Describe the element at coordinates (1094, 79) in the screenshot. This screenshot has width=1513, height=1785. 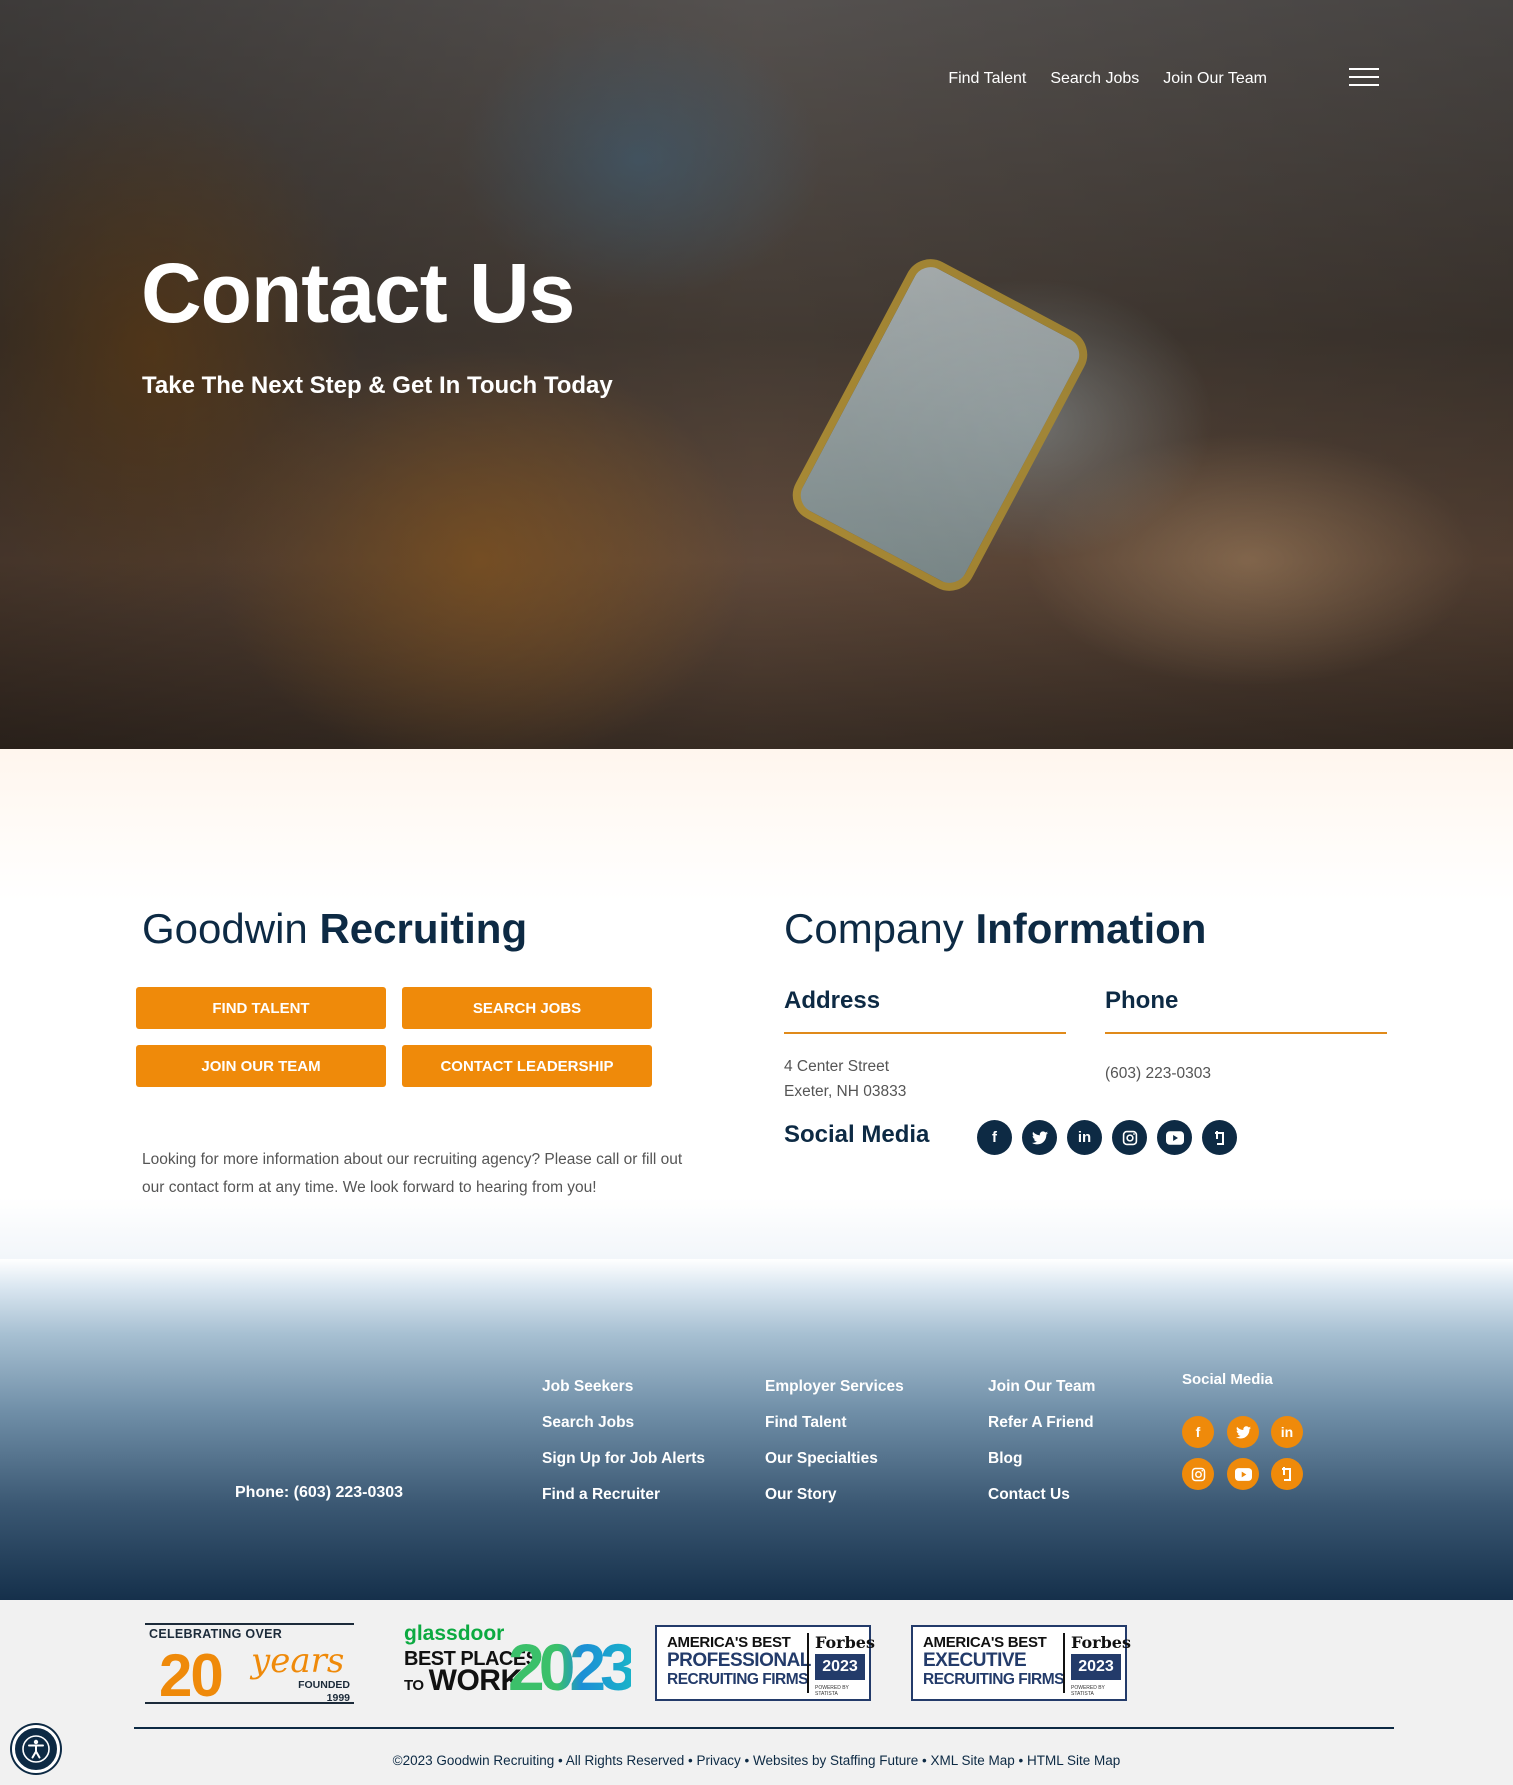
I see `nav-search-jobs: Search Jobs` at that location.